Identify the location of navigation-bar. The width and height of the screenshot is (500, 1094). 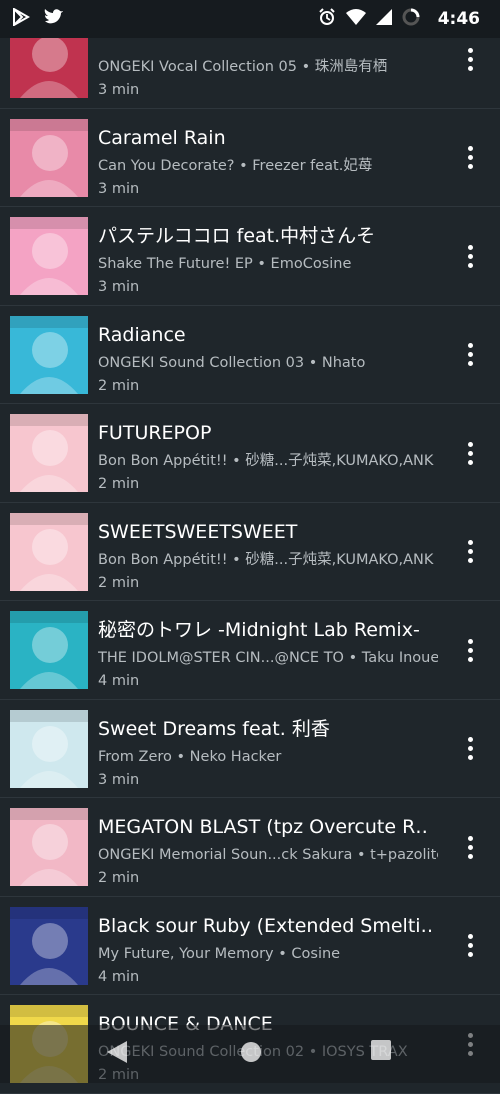
(250, 1054).